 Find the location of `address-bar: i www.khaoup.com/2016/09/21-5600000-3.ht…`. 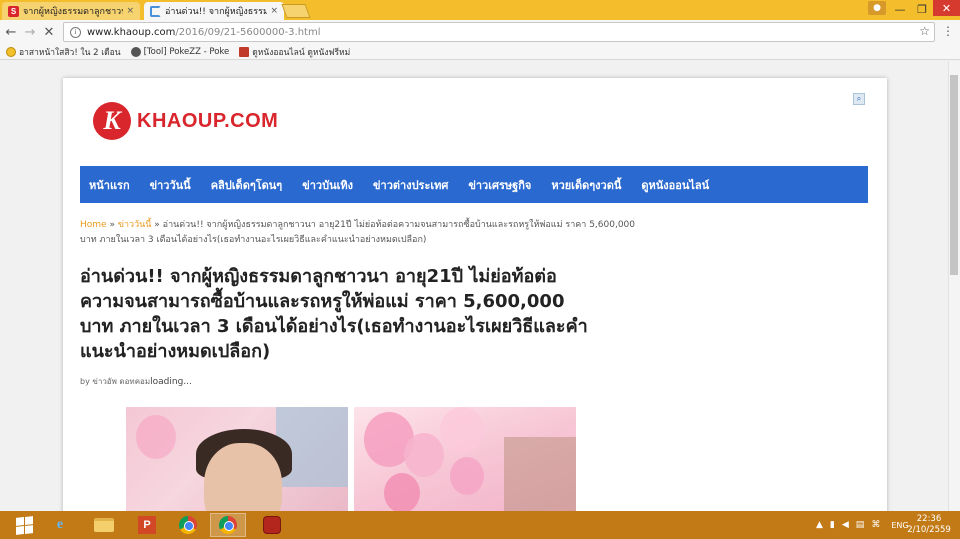

address-bar: i www.khaoup.com/2016/09/21-5600000-3.ht… is located at coordinates (499, 32).